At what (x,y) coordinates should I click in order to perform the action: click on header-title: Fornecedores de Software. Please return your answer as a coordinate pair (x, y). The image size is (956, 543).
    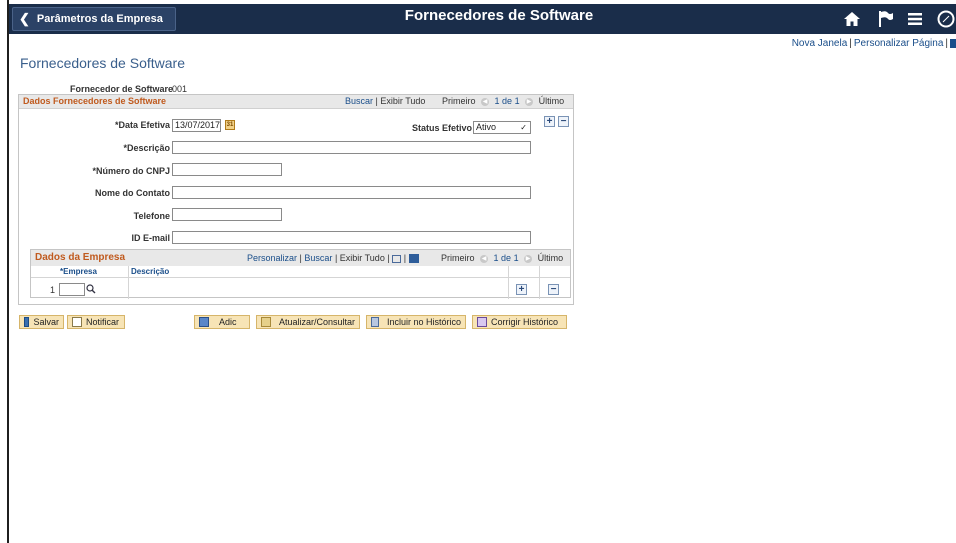
    Looking at the image, I should click on (499, 15).